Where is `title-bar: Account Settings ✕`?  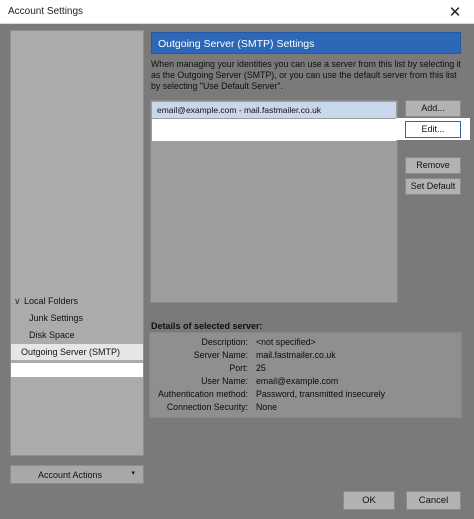 title-bar: Account Settings ✕ is located at coordinates (237, 12).